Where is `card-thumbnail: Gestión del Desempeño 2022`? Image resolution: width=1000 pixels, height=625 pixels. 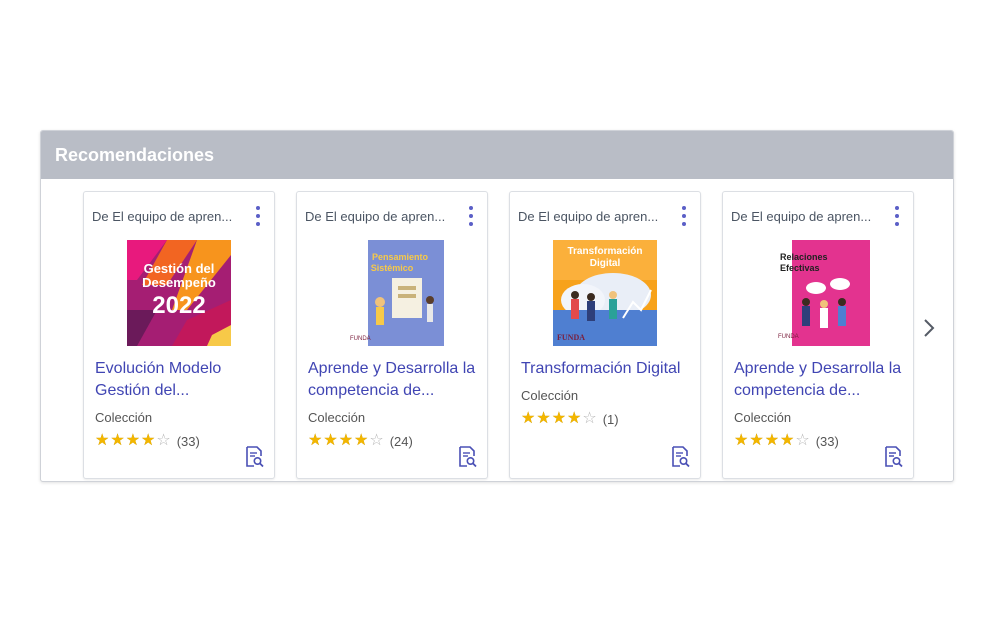 card-thumbnail: Gestión del Desempeño 2022 is located at coordinates (179, 293).